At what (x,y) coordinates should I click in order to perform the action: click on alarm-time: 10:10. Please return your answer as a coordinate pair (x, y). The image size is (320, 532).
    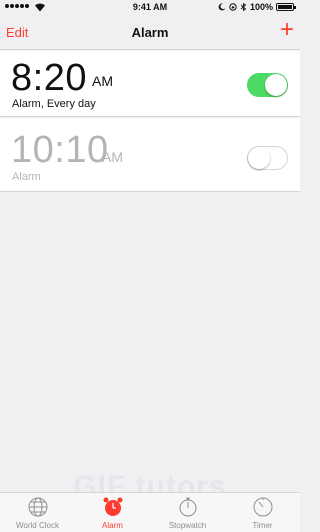
    Looking at the image, I should click on (60, 150).